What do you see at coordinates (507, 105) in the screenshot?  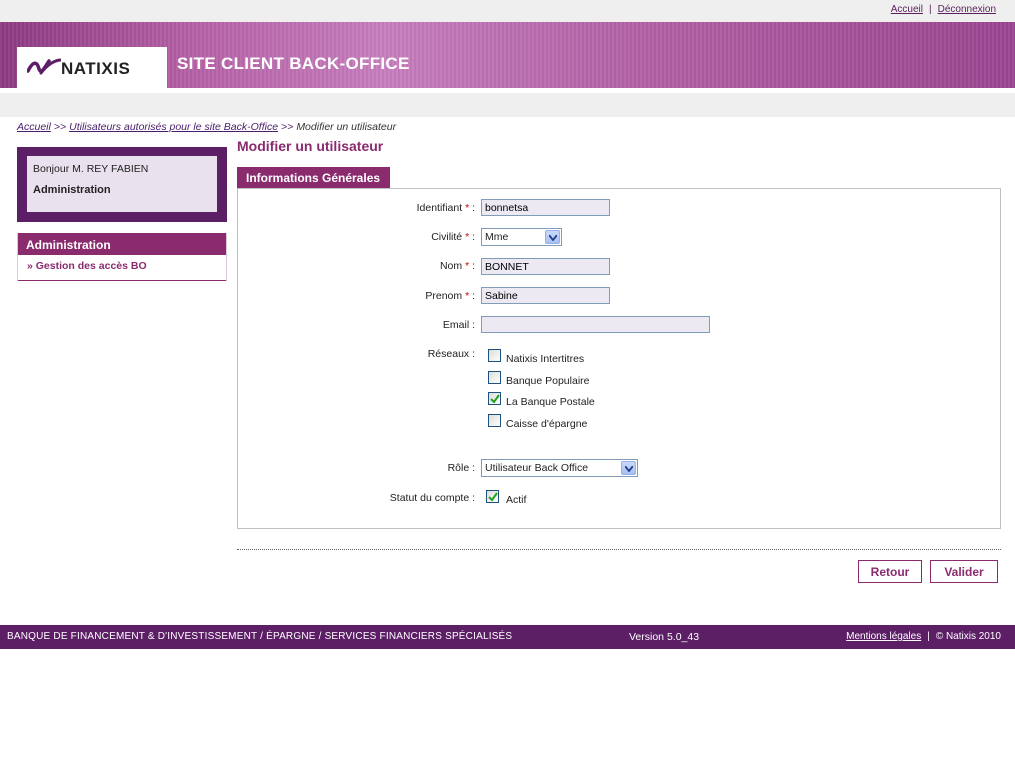 I see `sub-navigation-bar` at bounding box center [507, 105].